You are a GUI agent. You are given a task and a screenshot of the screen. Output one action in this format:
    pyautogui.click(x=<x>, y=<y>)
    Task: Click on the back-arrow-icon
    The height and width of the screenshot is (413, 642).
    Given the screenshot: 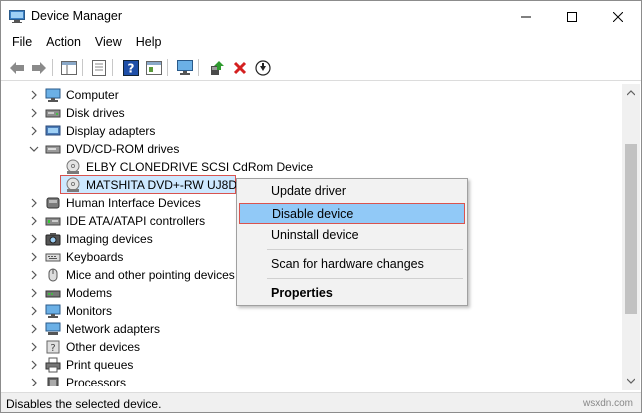 What is the action you would take?
    pyautogui.click(x=16, y=67)
    